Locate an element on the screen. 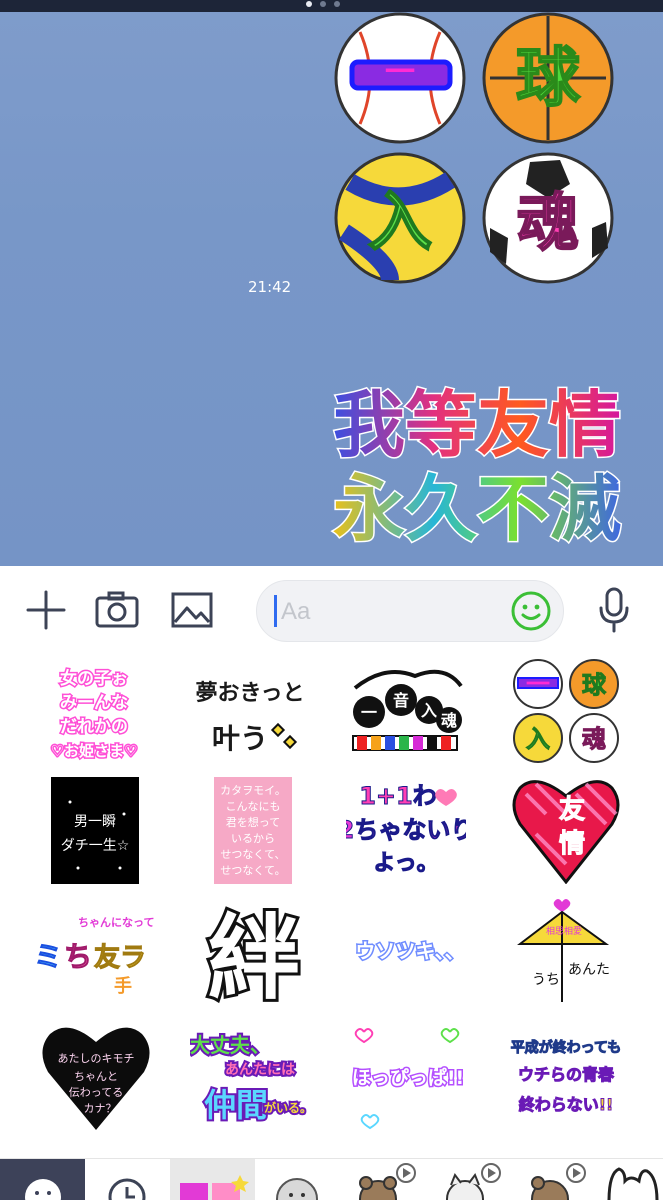 The width and height of the screenshot is (663, 1200). sticker-text: 大丈夫、 is located at coordinates (230, 1045).